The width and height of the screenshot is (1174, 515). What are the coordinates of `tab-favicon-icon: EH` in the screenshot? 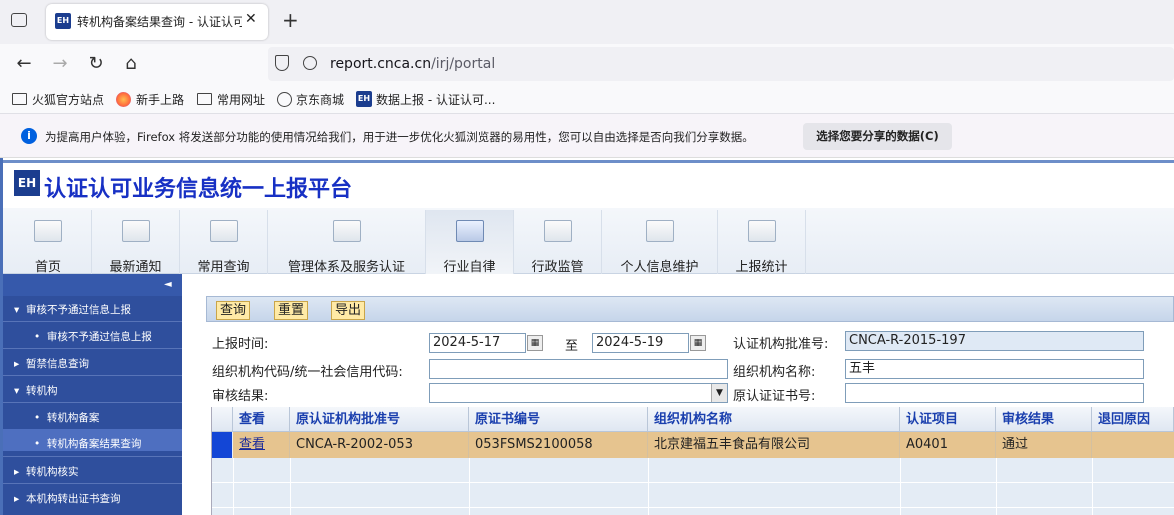 It's located at (63, 21).